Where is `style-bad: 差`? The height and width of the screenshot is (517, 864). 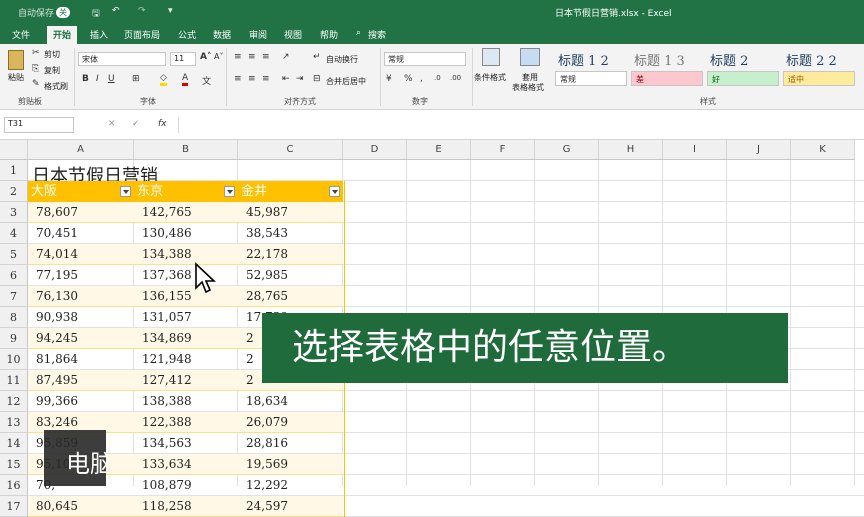 style-bad: 差 is located at coordinates (667, 78).